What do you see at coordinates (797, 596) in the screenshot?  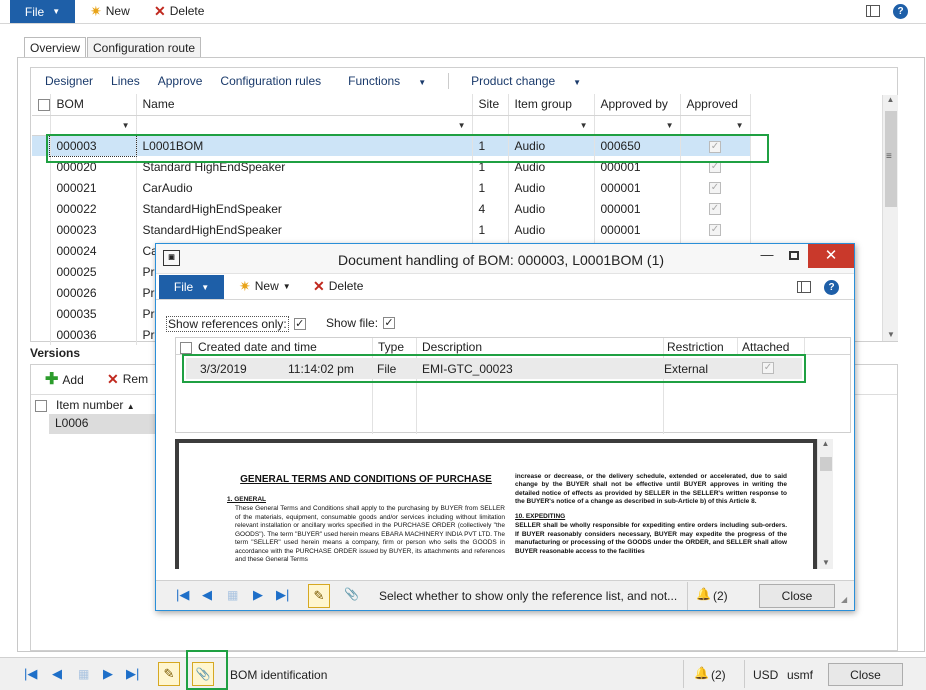 I see `dialog-close-button: Close` at bounding box center [797, 596].